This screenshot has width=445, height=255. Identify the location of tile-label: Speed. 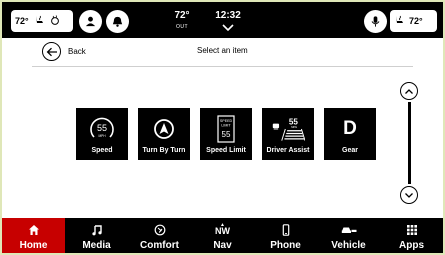
(102, 150).